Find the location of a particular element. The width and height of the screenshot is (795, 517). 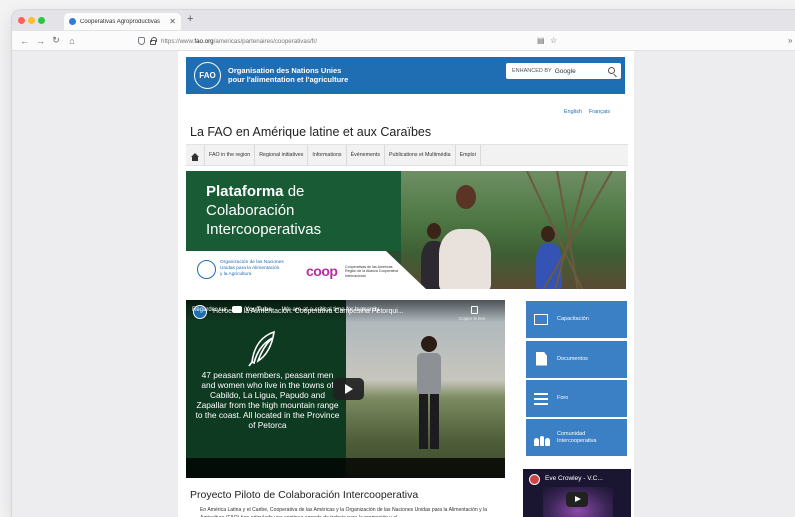

play-button is located at coordinates (348, 389).